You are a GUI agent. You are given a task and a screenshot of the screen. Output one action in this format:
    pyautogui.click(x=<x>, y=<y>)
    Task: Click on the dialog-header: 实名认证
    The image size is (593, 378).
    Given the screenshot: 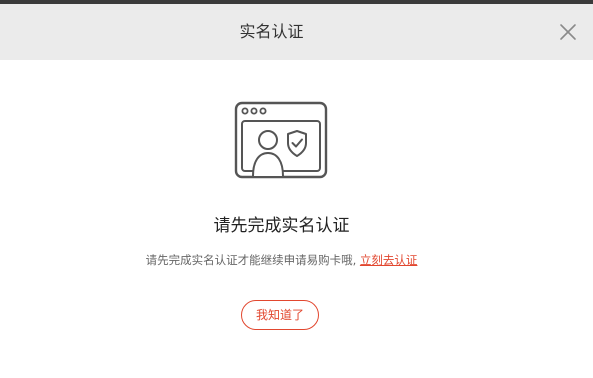 What is the action you would take?
    pyautogui.click(x=296, y=32)
    